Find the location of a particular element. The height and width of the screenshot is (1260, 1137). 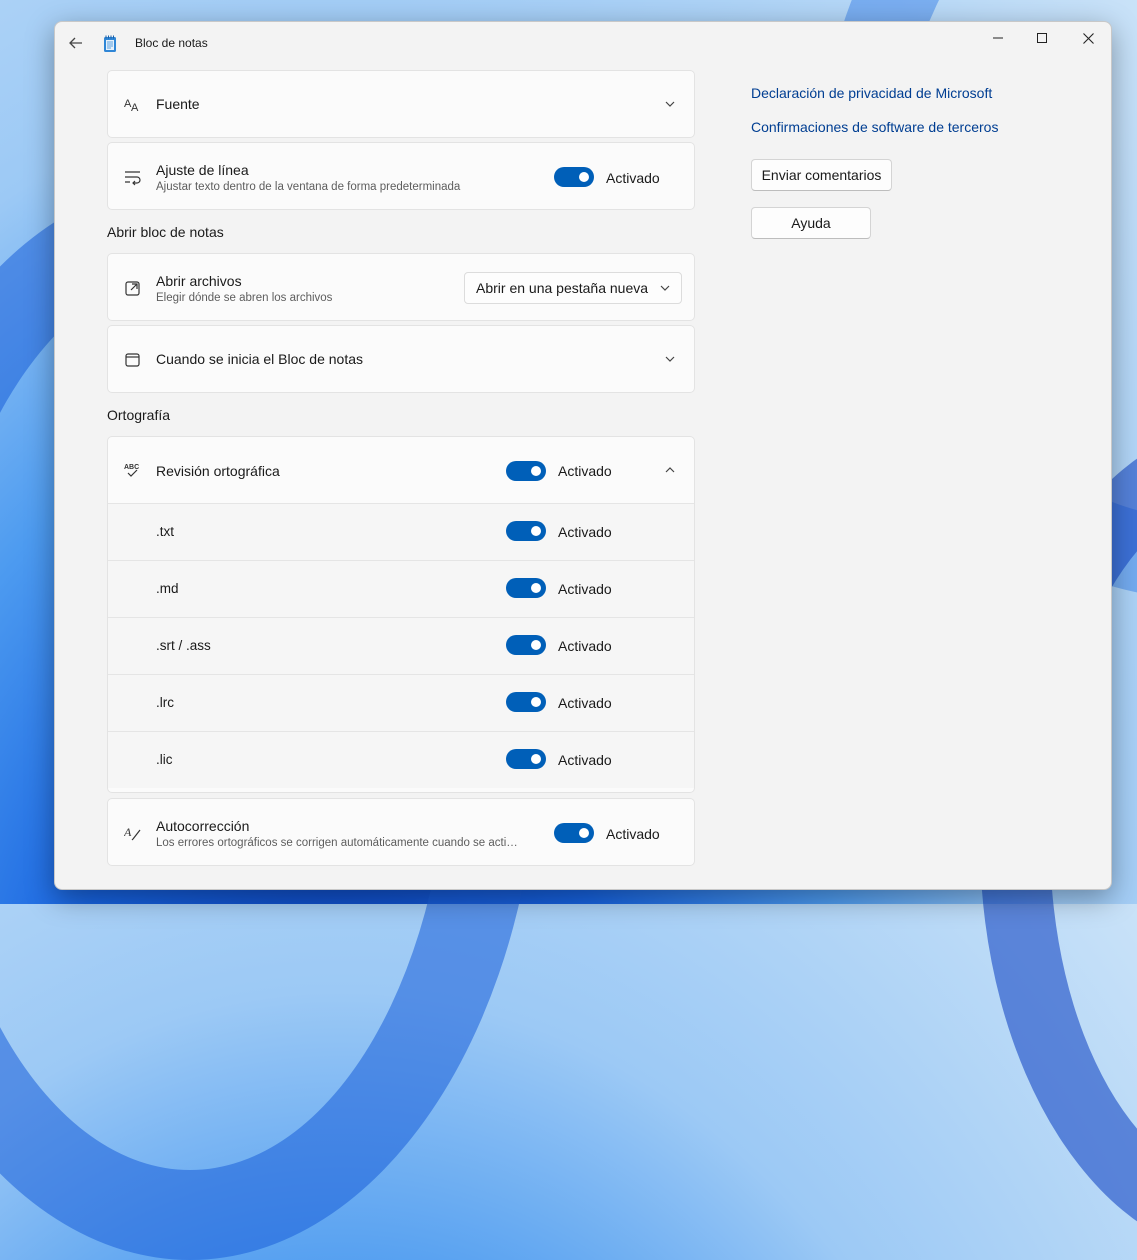

word-wrap-state: Activado is located at coordinates (633, 178).